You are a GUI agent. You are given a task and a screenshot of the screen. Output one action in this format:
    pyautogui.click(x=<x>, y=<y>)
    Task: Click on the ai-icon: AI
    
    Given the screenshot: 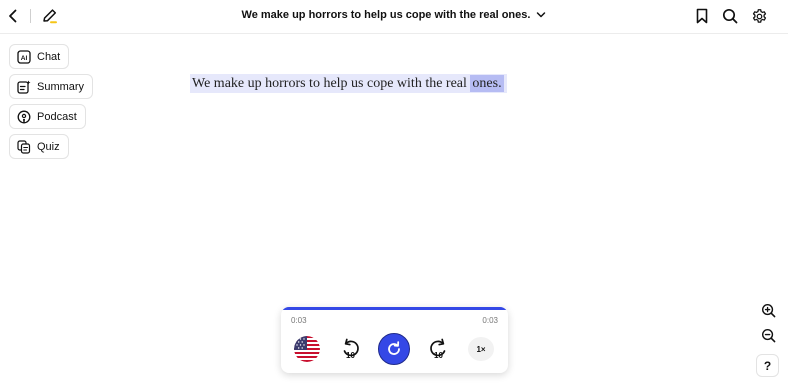 What is the action you would take?
    pyautogui.click(x=24, y=56)
    